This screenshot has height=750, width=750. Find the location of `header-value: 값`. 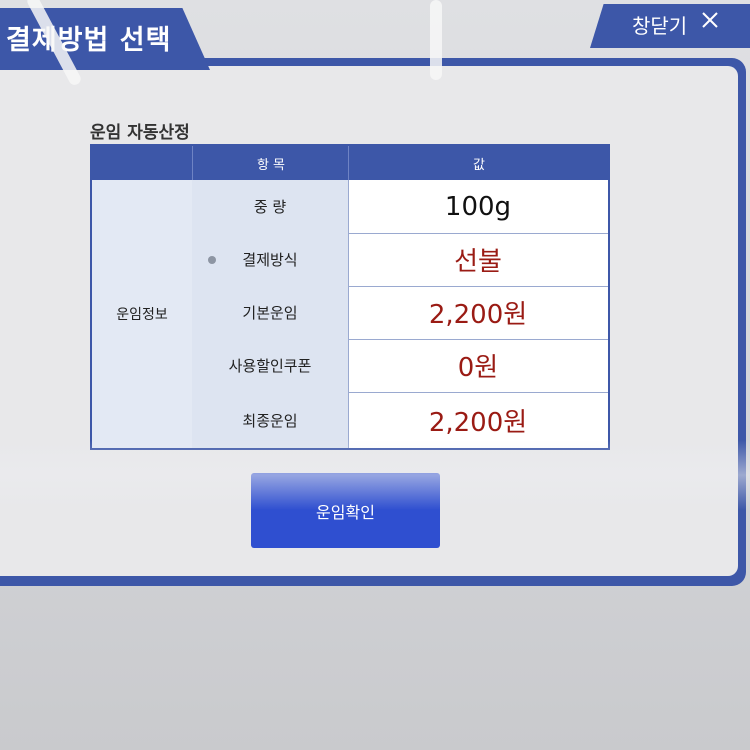

header-value: 값 is located at coordinates (478, 163).